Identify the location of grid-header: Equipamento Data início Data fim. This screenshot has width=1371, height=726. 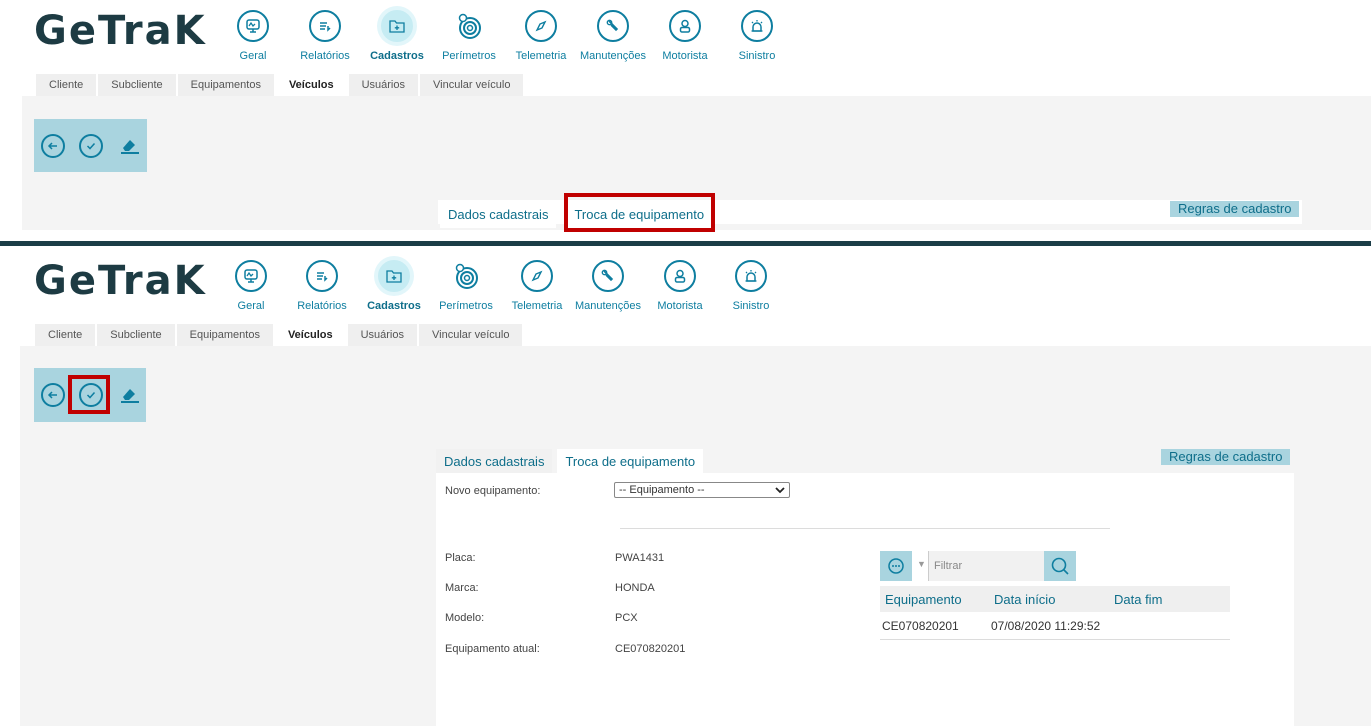
(1055, 599).